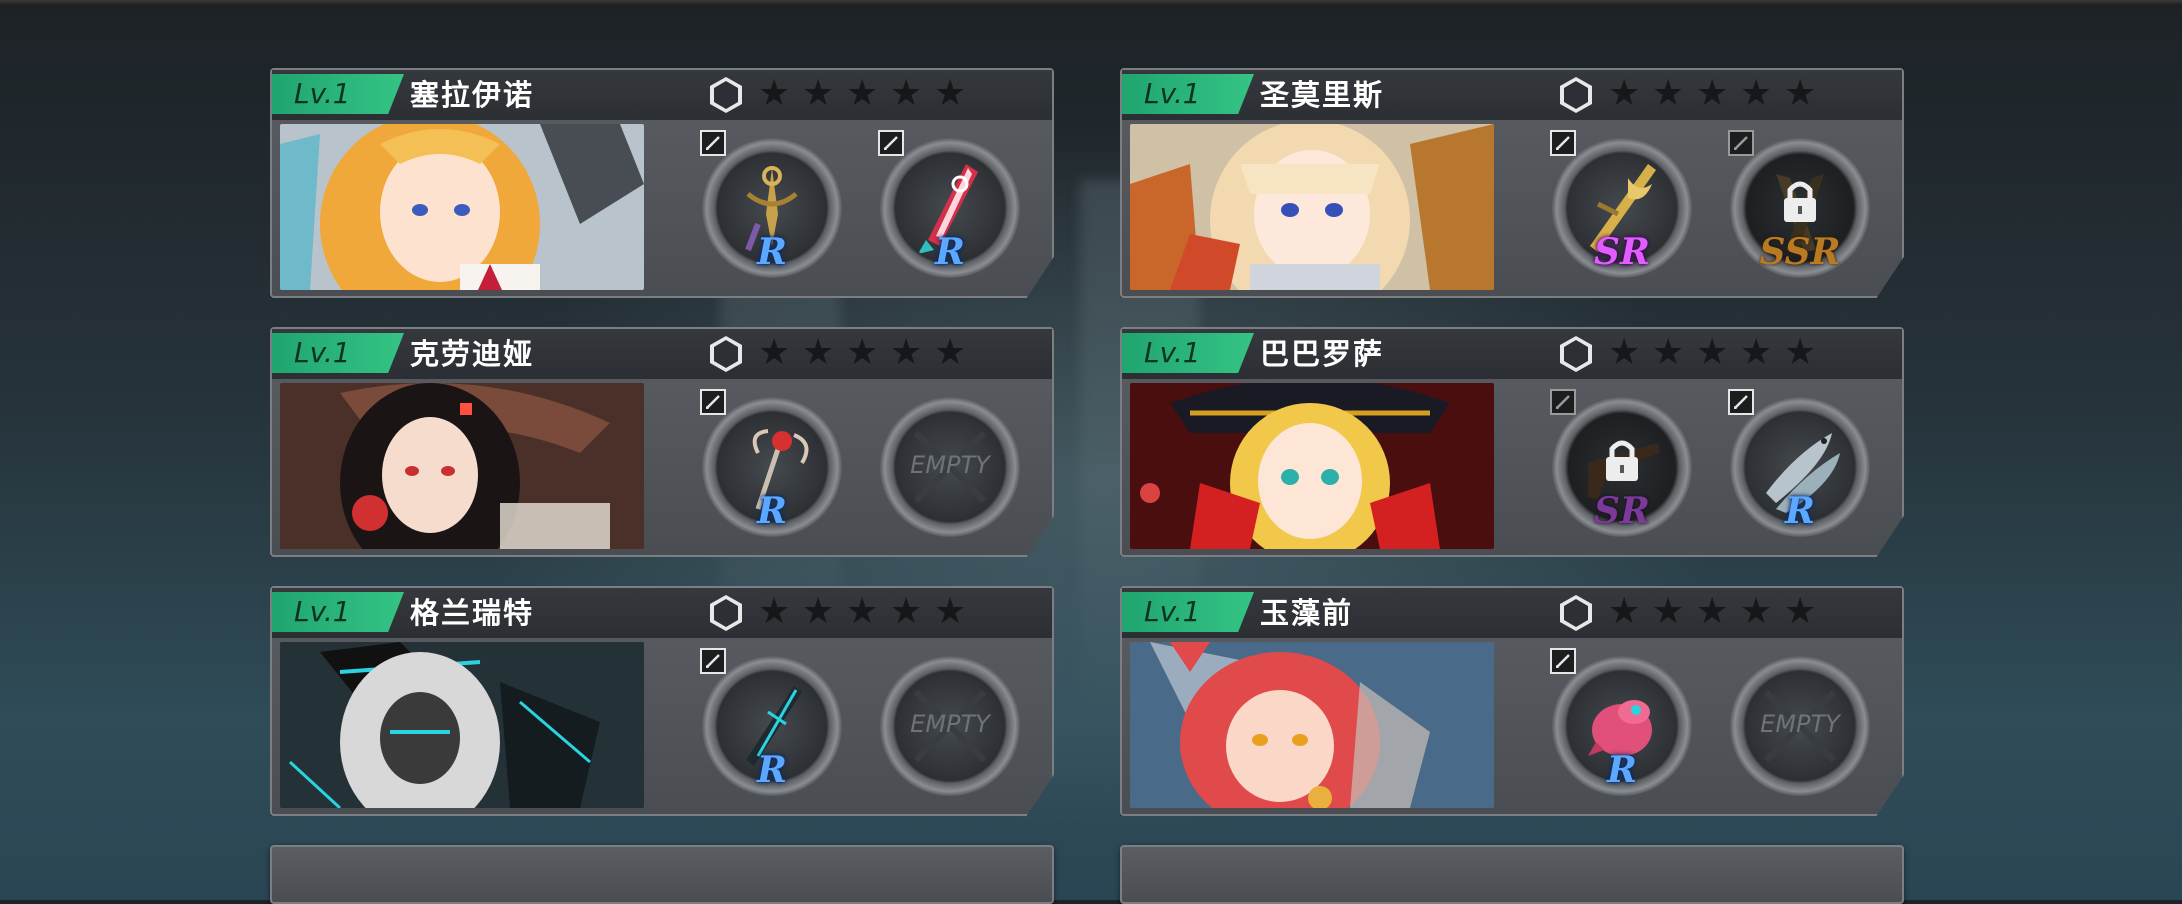 Image resolution: width=2182 pixels, height=904 pixels. What do you see at coordinates (1512, 183) in the screenshot?
I see `character-card: Lv.1 圣莫里斯 ★ ★ ★ ★ ★ SR SSR` at bounding box center [1512, 183].